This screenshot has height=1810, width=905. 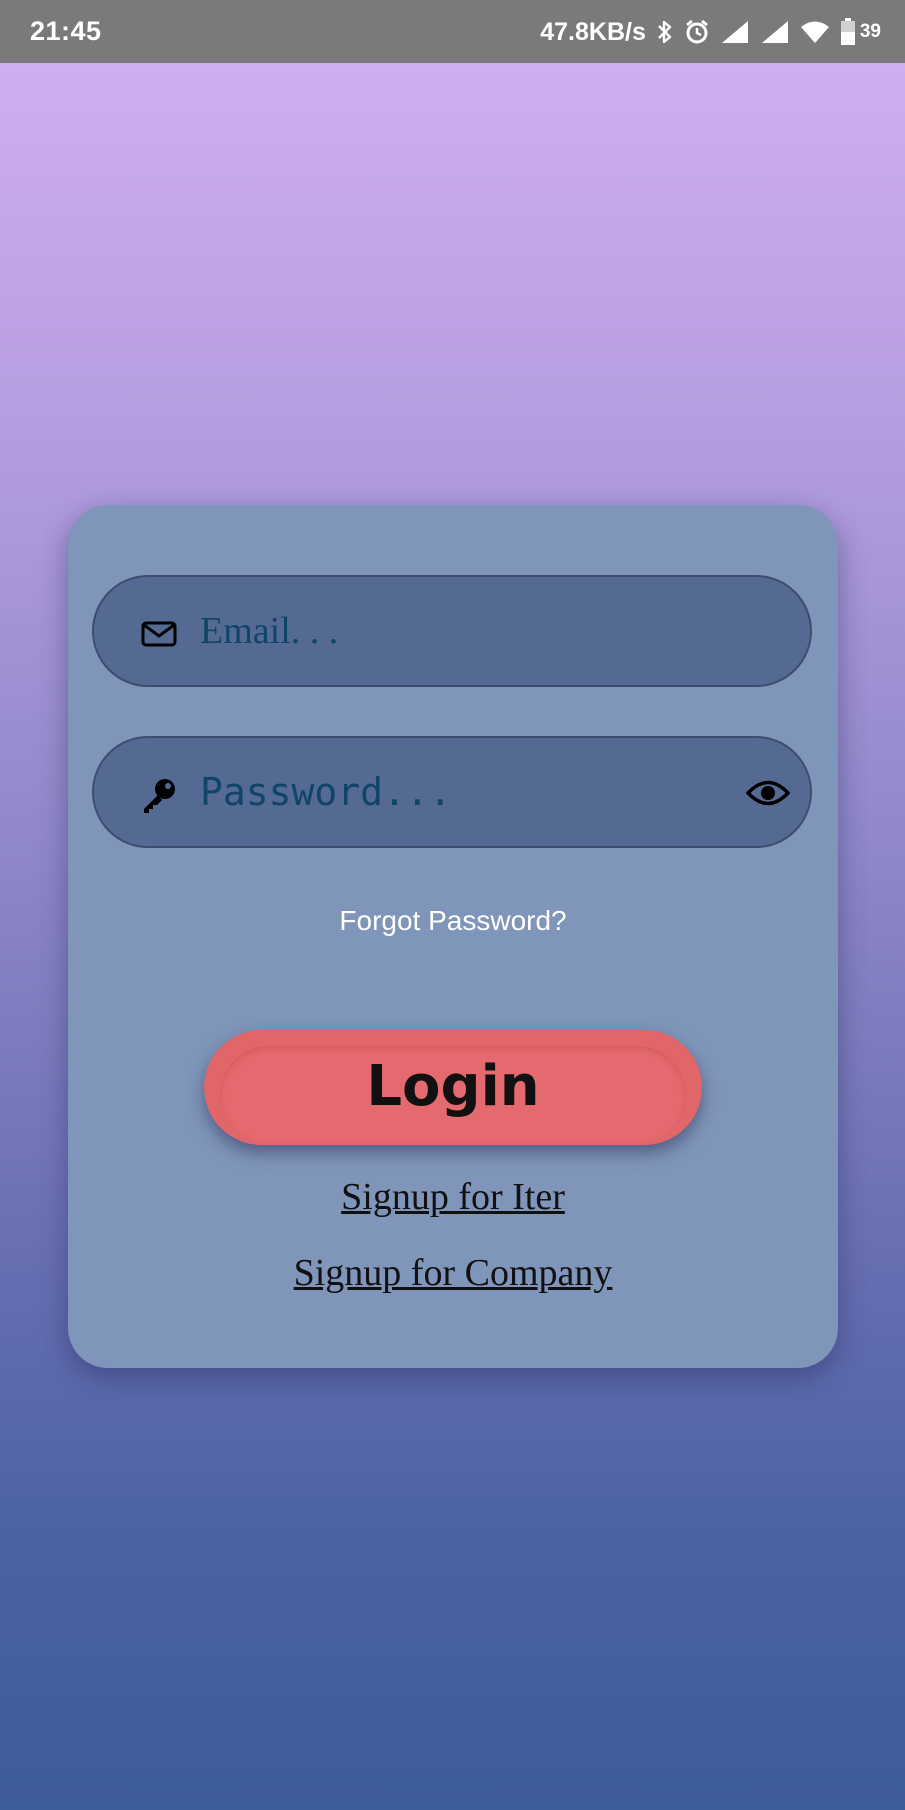 I want to click on alarm-icon, so click(x=697, y=32).